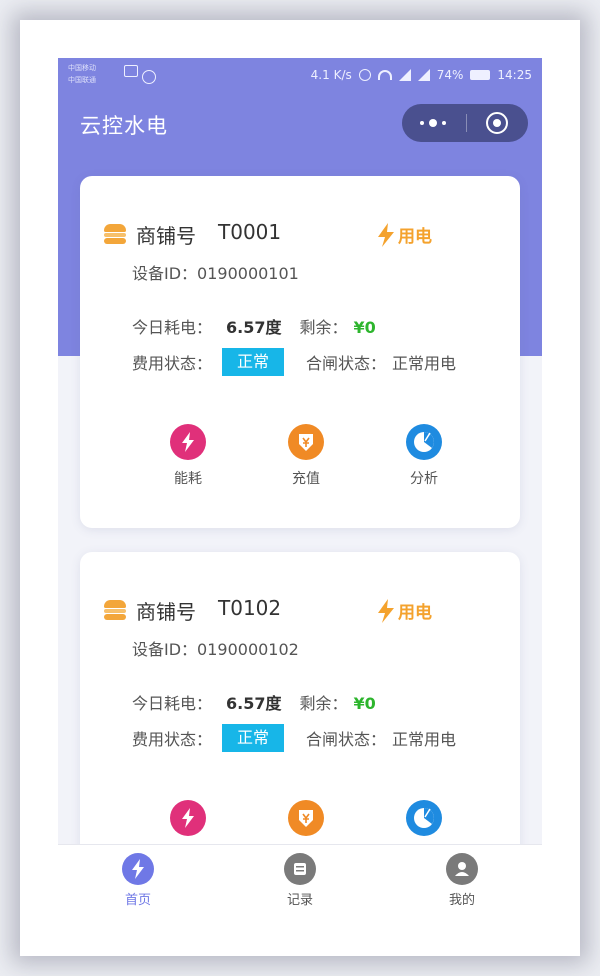 The height and width of the screenshot is (976, 600). Describe the element at coordinates (364, 75) in the screenshot. I see `headset-icon` at that location.